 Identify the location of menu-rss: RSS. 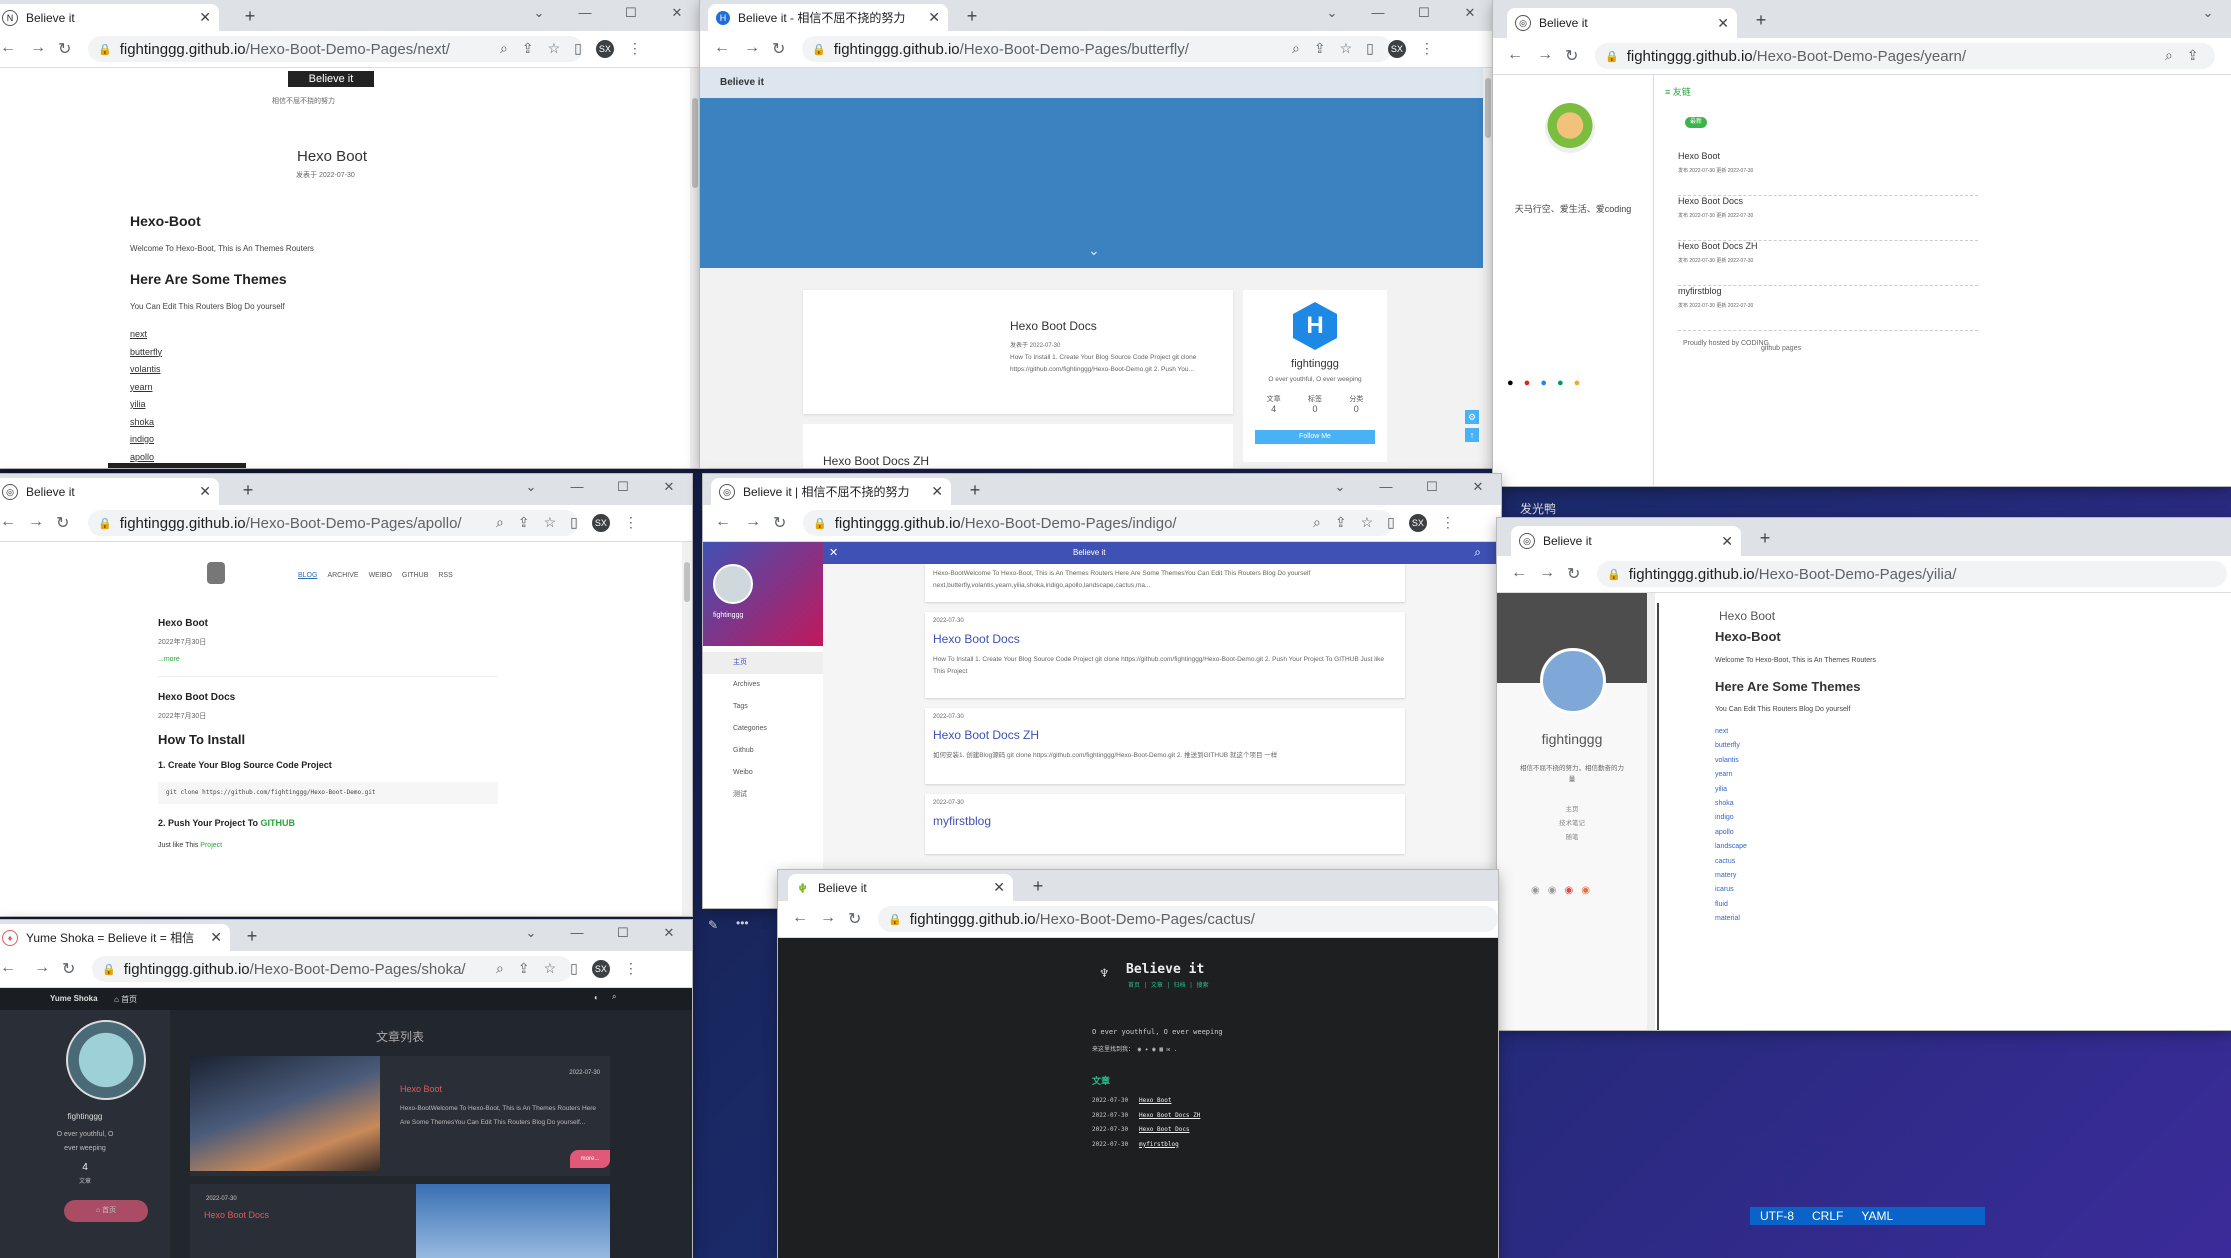
(445, 575).